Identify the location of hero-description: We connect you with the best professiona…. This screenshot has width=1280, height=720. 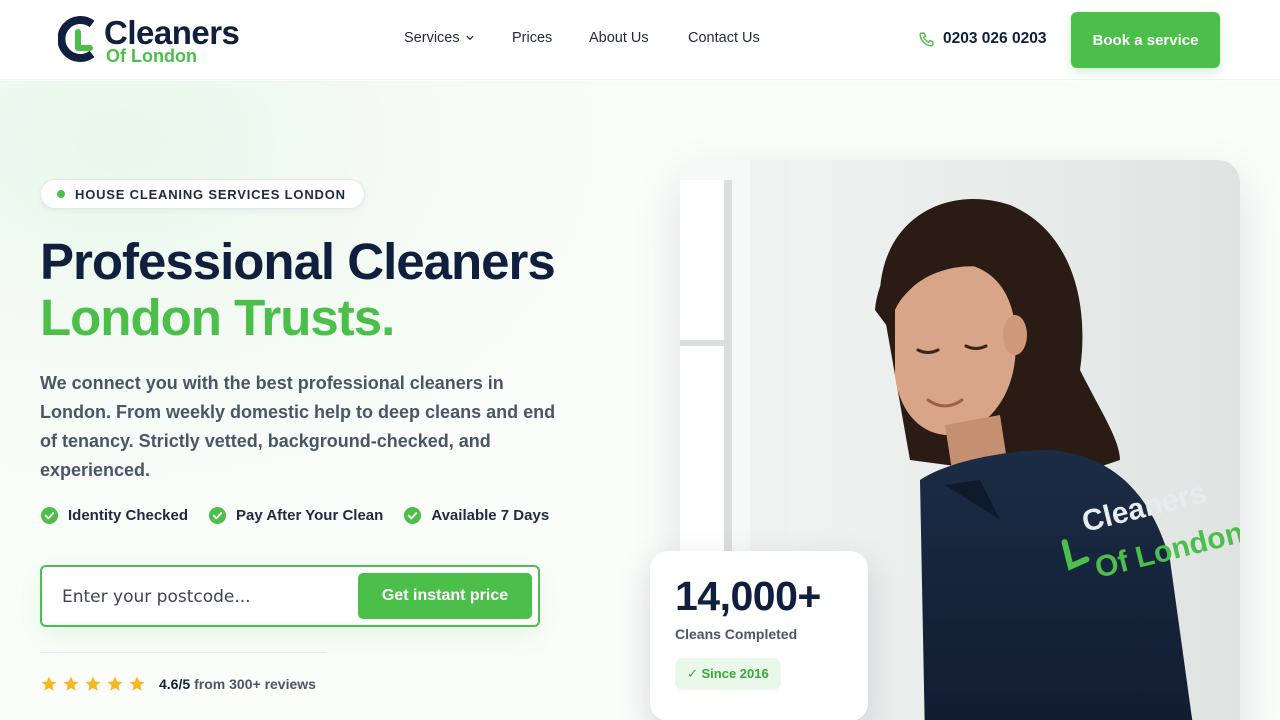
(298, 426).